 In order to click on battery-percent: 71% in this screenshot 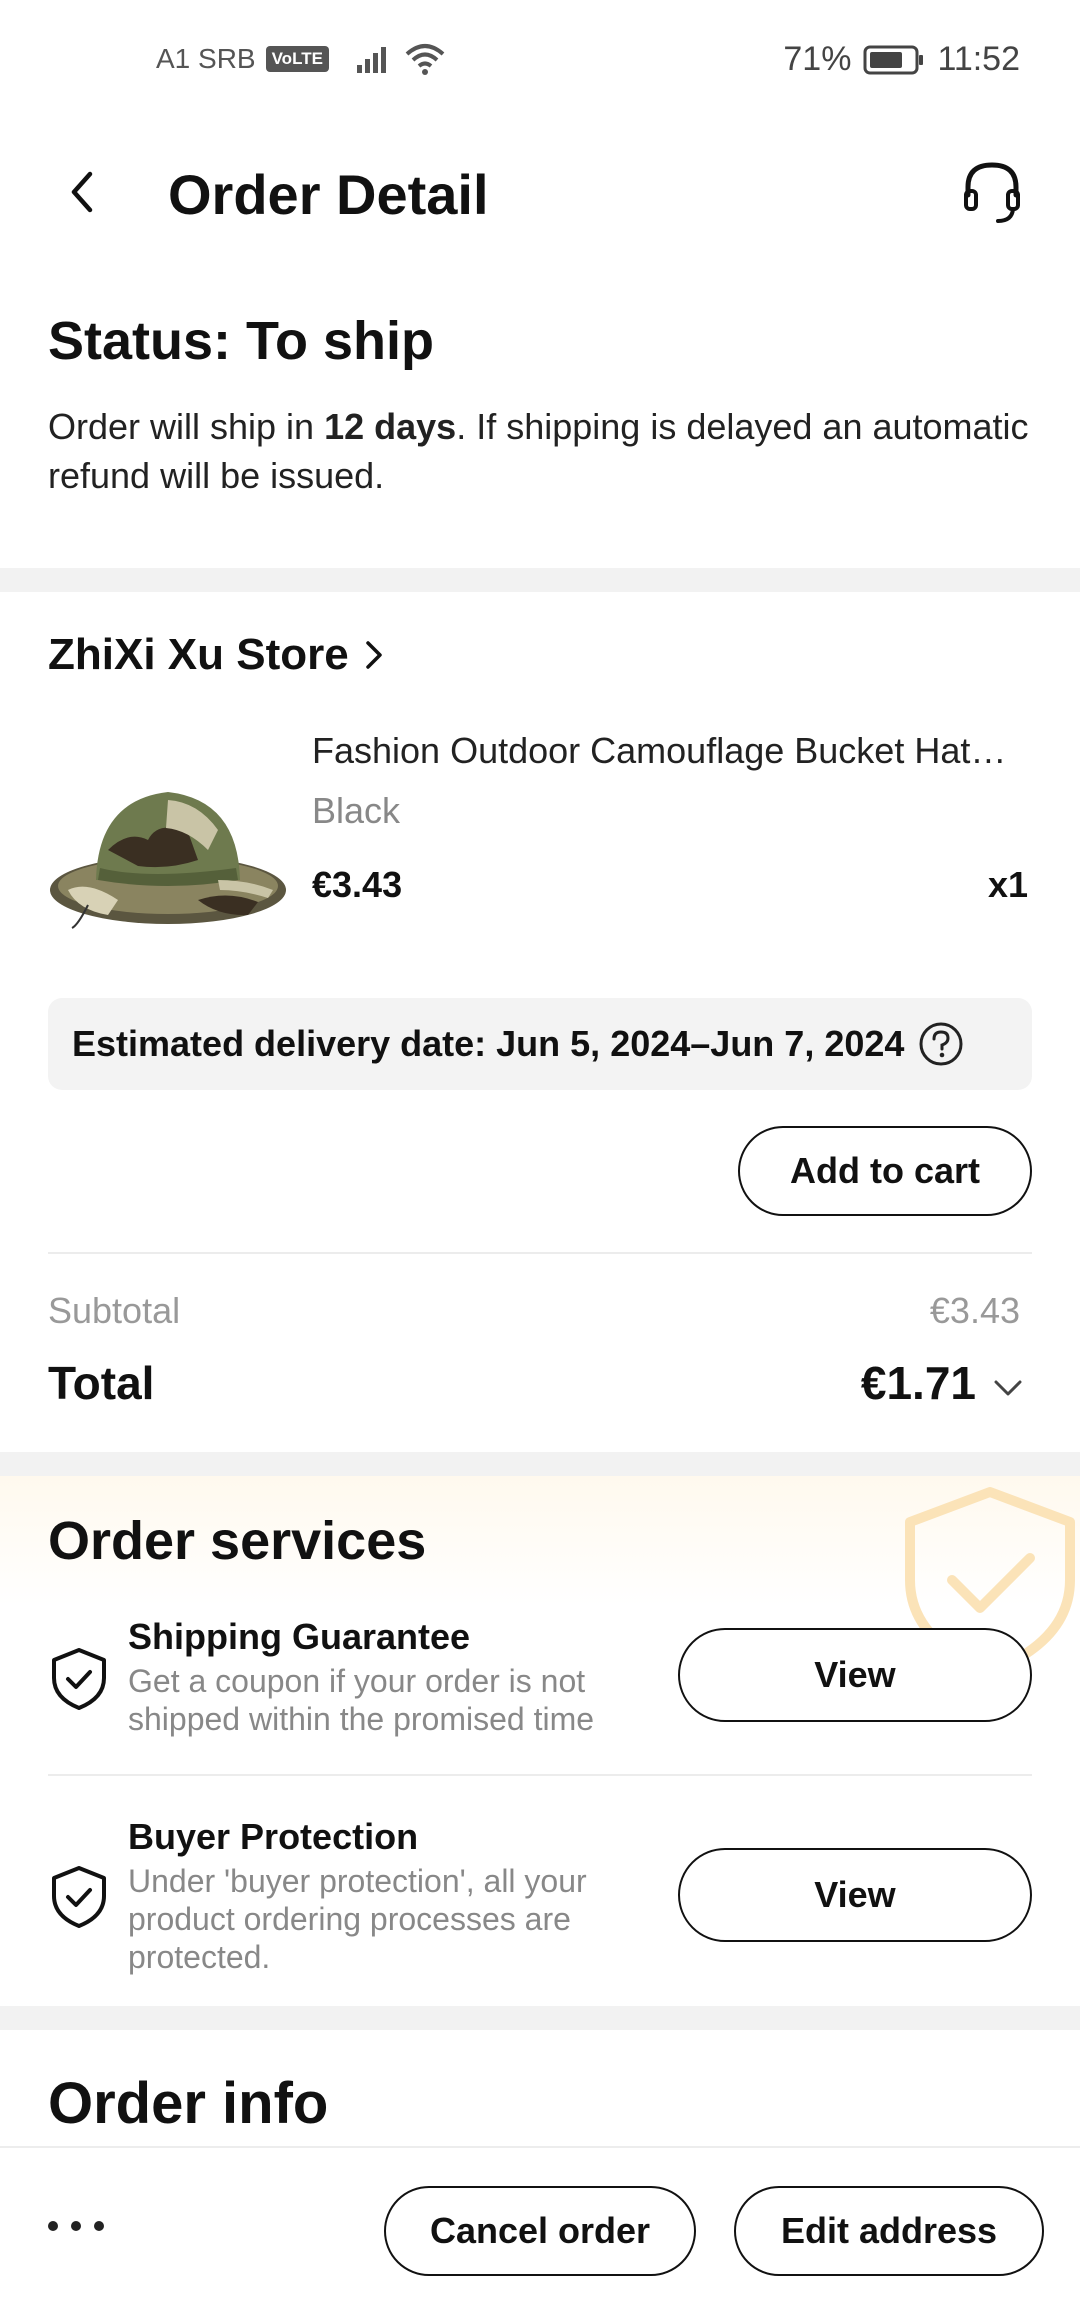, I will do `click(817, 59)`.